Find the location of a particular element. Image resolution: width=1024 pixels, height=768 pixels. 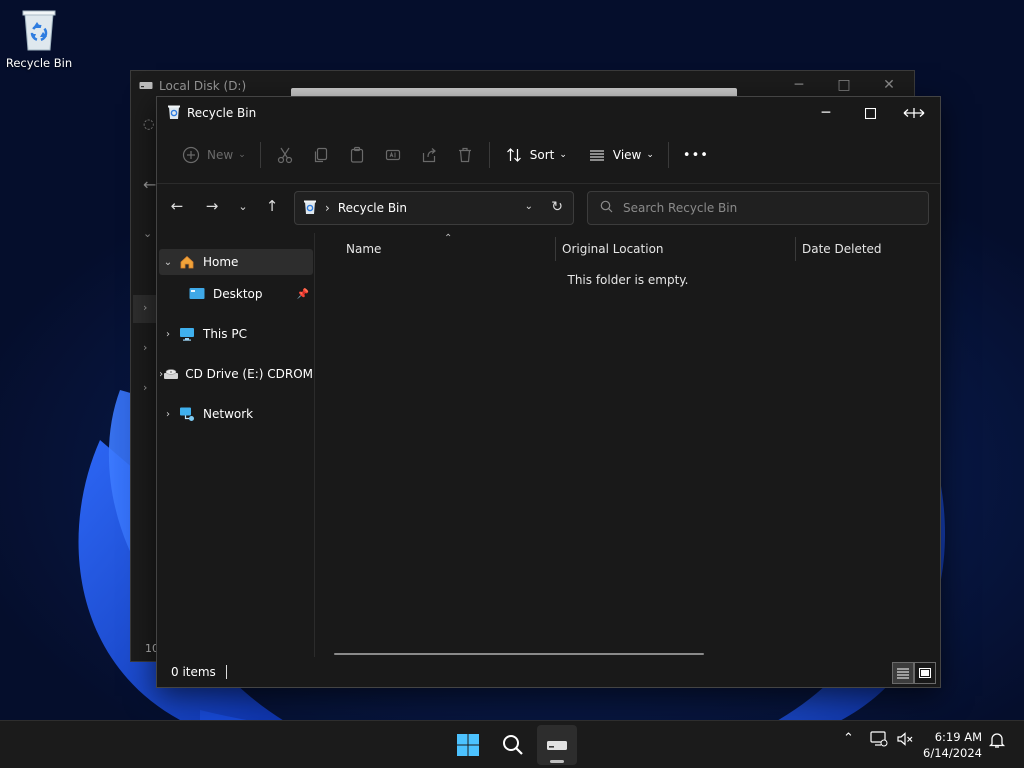

details-view-button is located at coordinates (903, 673).